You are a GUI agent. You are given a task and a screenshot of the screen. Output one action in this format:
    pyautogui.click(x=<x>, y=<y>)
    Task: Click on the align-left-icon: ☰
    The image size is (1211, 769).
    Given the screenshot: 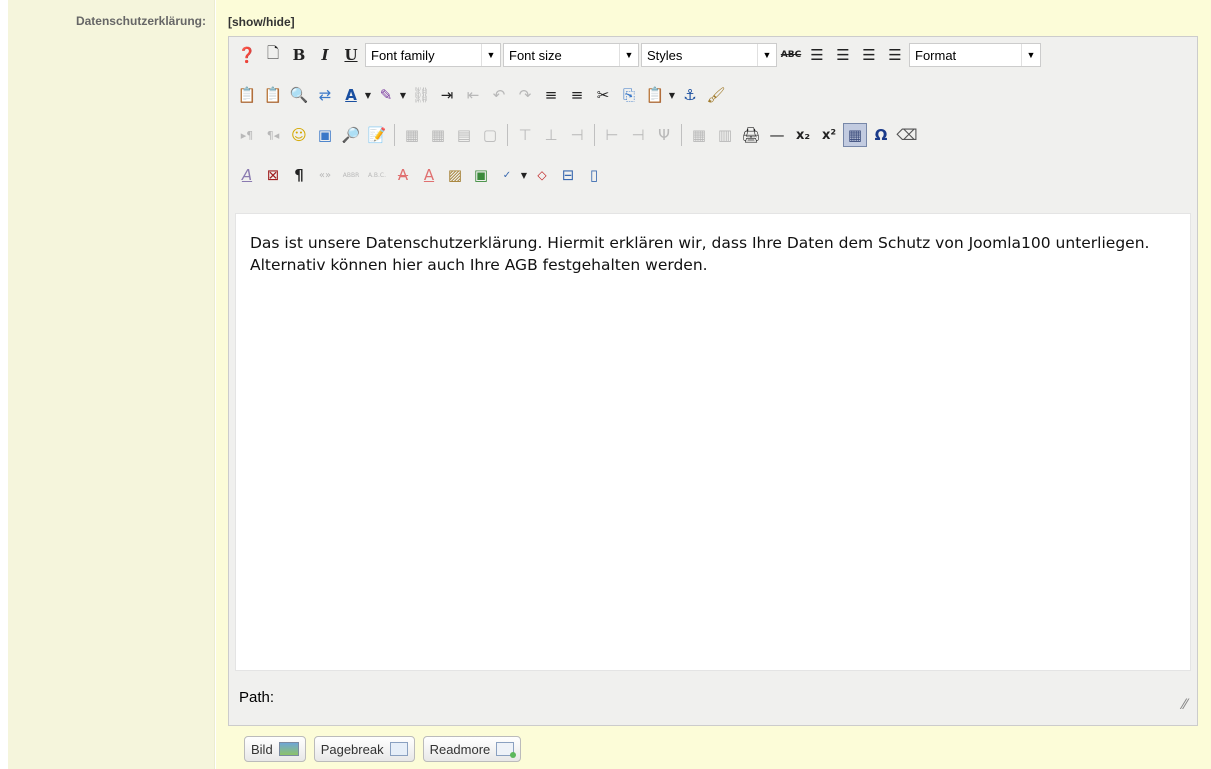 What is the action you would take?
    pyautogui.click(x=869, y=55)
    